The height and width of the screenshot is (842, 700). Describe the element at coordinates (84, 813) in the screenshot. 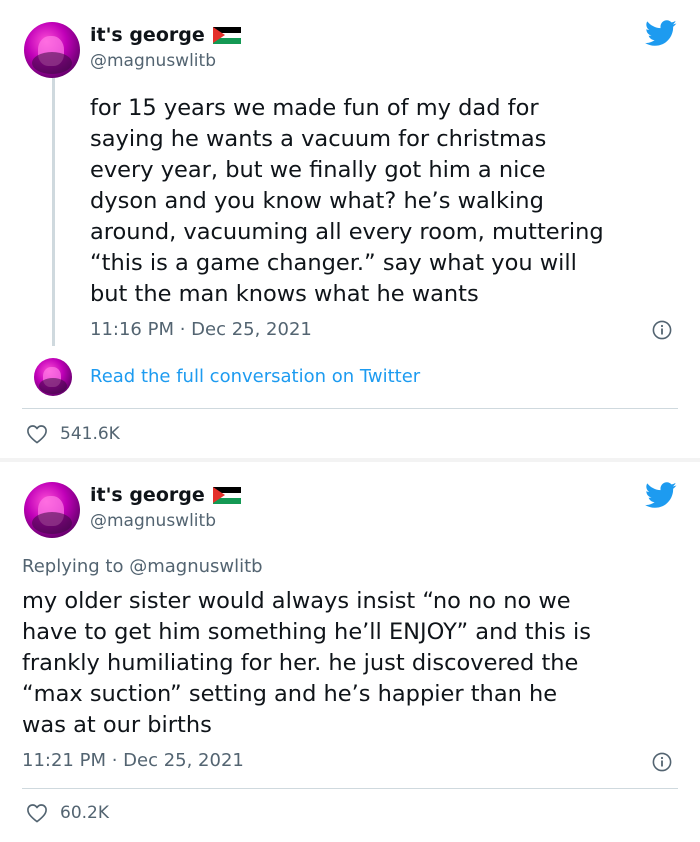

I see `like-count: 60.2K` at that location.